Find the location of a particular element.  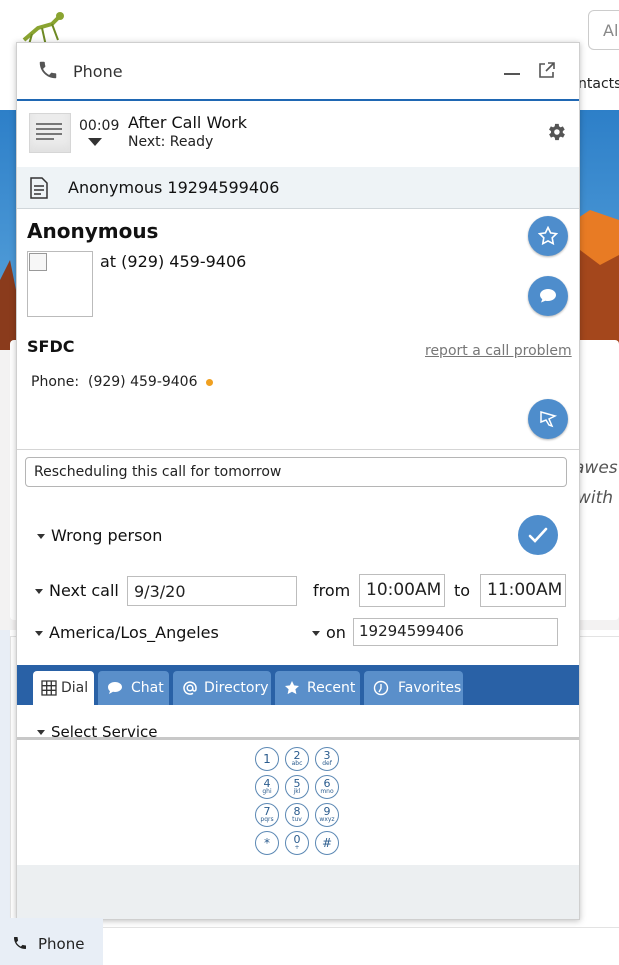

tab-favorites-label: Favorites is located at coordinates (430, 688).